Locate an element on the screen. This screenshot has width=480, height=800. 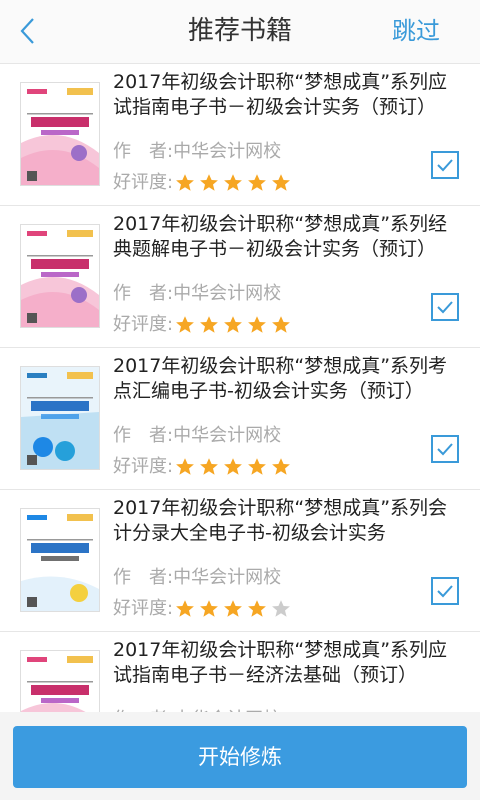
app-header: 推荐书籍 跳过 is located at coordinates (240, 32).